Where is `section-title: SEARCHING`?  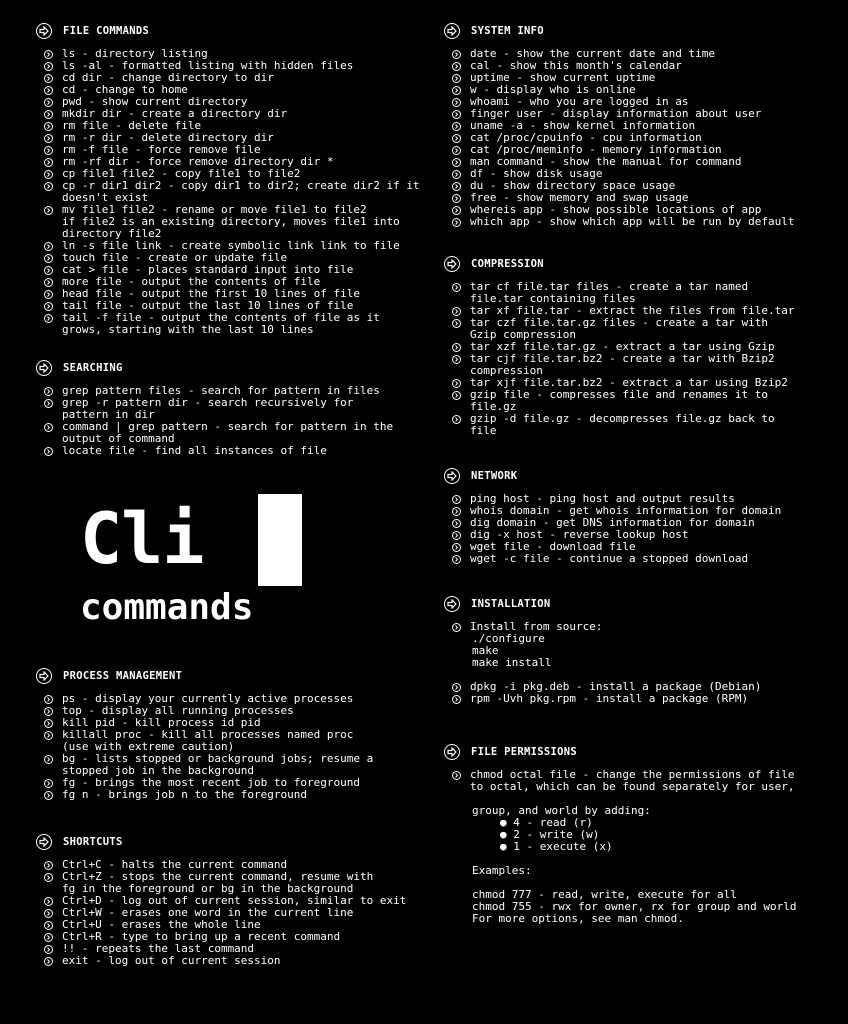
section-title: SEARCHING is located at coordinates (93, 368).